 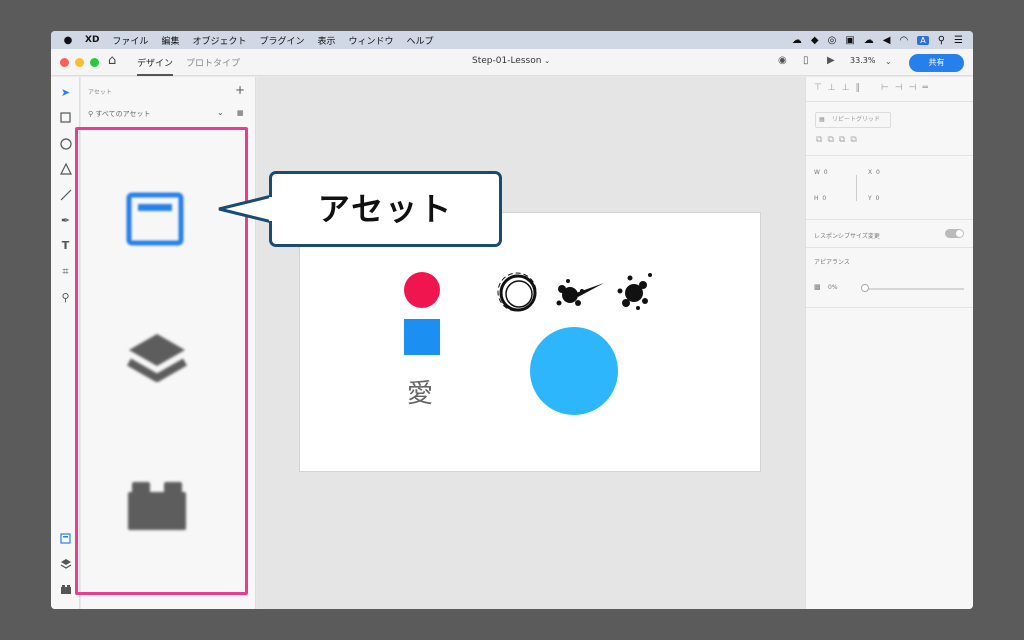 What do you see at coordinates (68, 40) in the screenshot?
I see `apple-menu-icon: ●` at bounding box center [68, 40].